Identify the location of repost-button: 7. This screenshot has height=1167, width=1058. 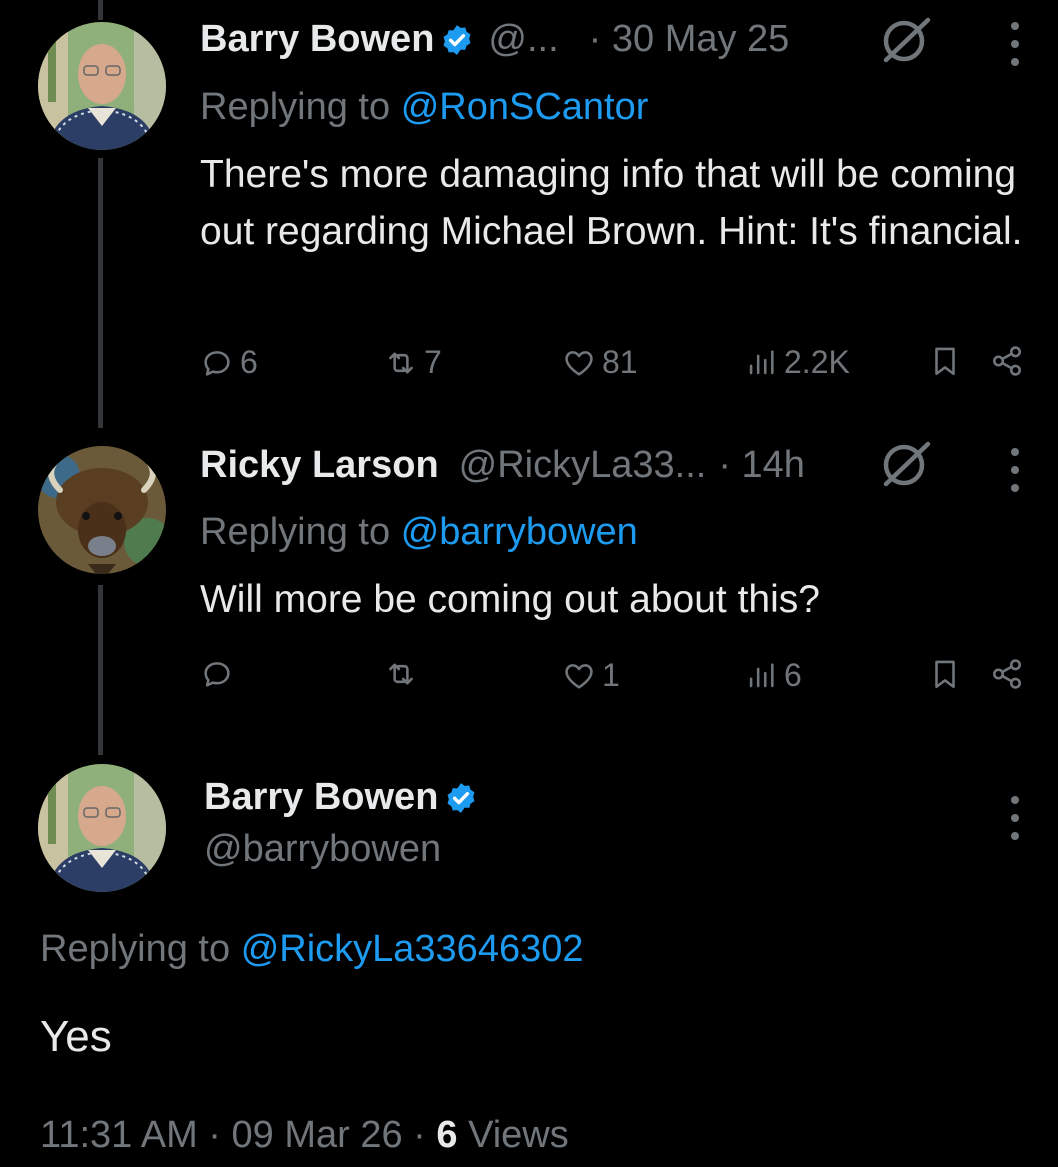
(413, 362).